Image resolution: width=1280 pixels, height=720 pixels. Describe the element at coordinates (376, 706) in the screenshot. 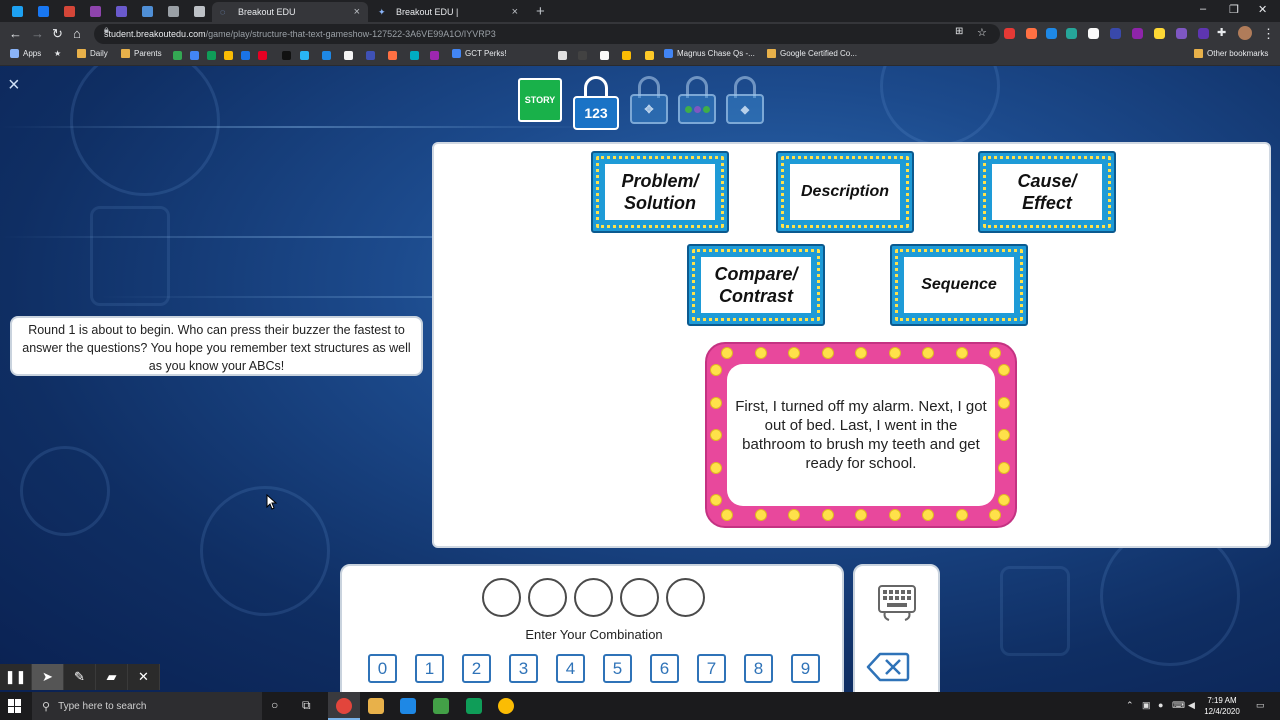

I see `file-explorer-icon` at that location.